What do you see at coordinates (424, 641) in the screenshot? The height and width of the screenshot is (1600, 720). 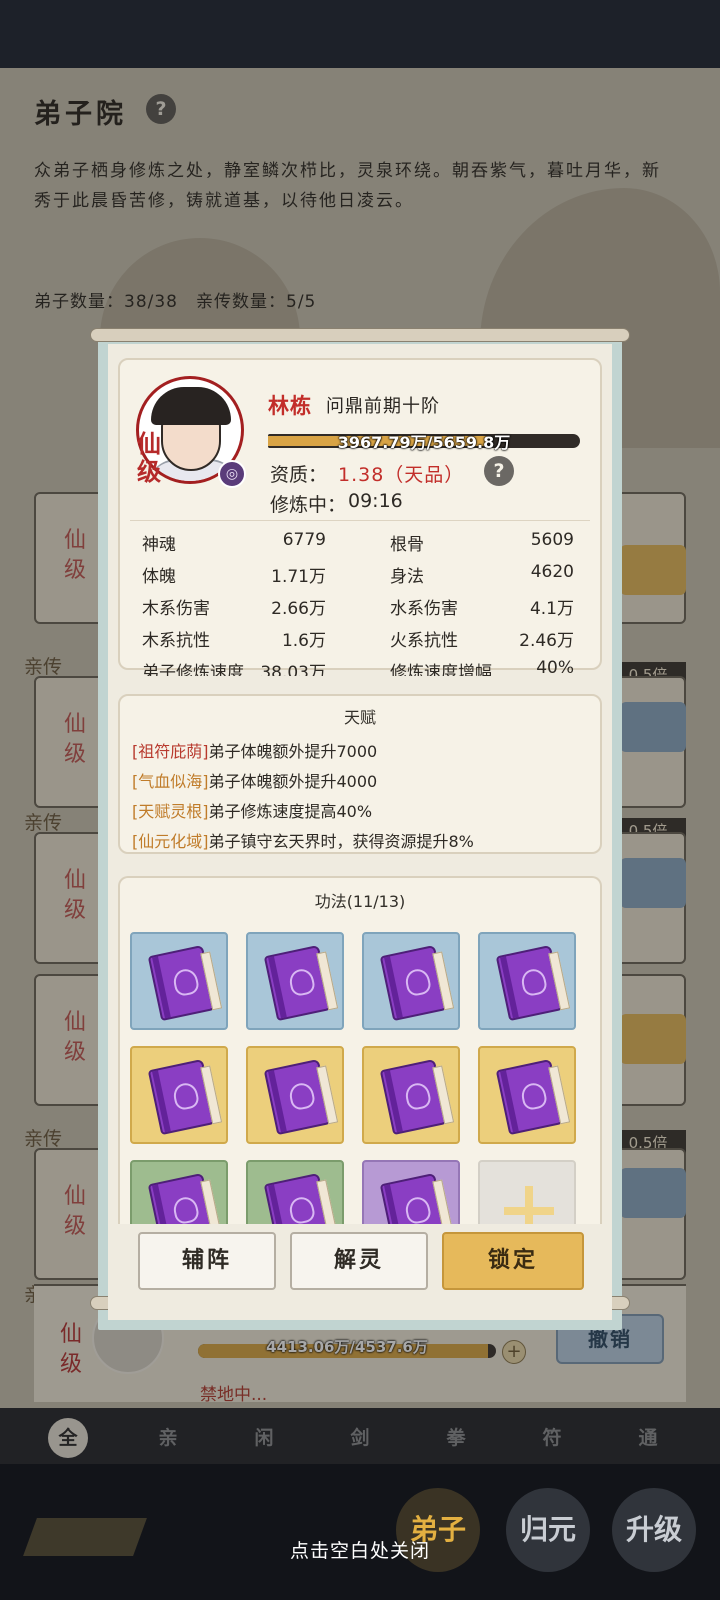 I see `stat-name: 火系抗性` at bounding box center [424, 641].